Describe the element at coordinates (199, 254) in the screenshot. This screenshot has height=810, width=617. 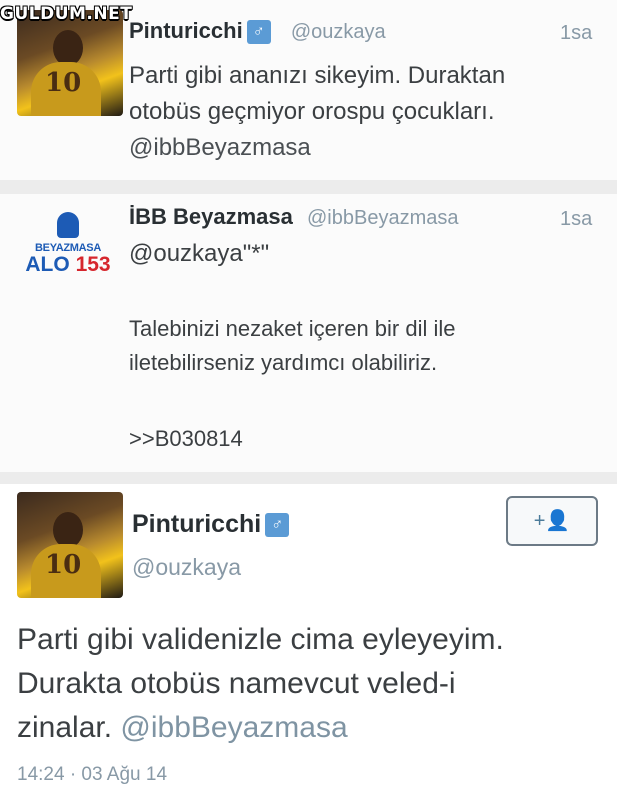
I see `reply-to-mention: @ouzkaya"*"` at that location.